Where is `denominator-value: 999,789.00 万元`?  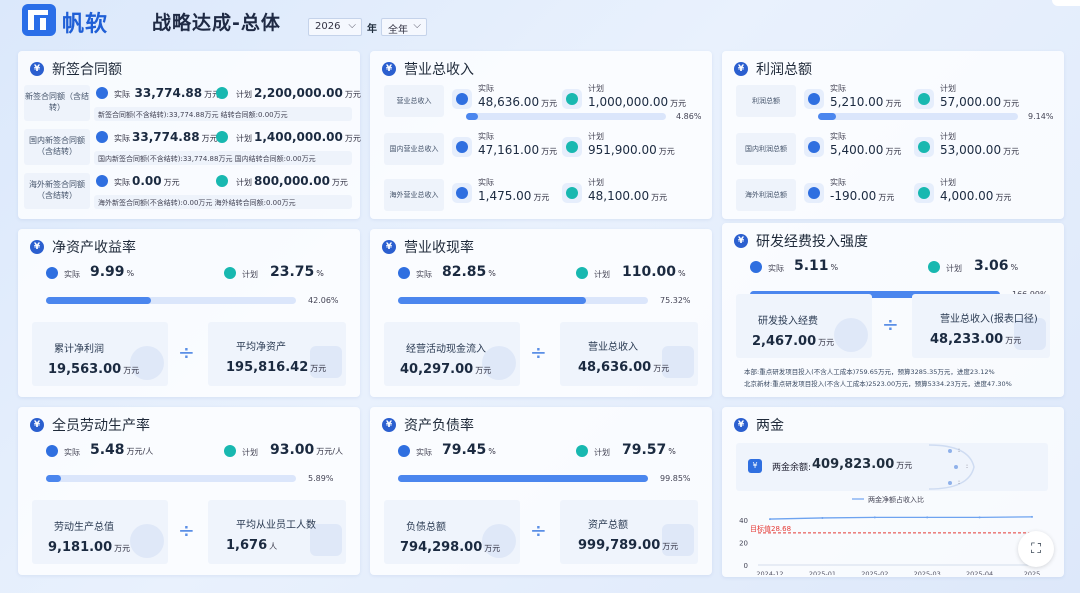 denominator-value: 999,789.00 万元 is located at coordinates (628, 545).